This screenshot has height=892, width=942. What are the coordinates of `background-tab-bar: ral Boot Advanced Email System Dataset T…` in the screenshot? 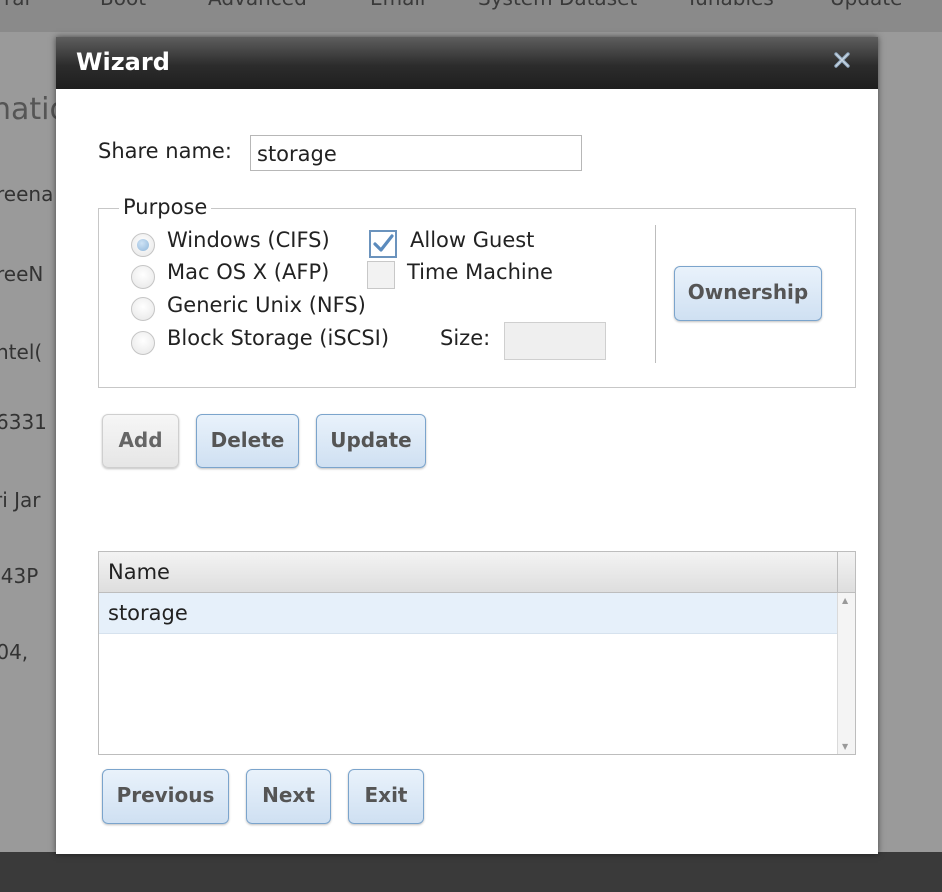 It's located at (471, 16).